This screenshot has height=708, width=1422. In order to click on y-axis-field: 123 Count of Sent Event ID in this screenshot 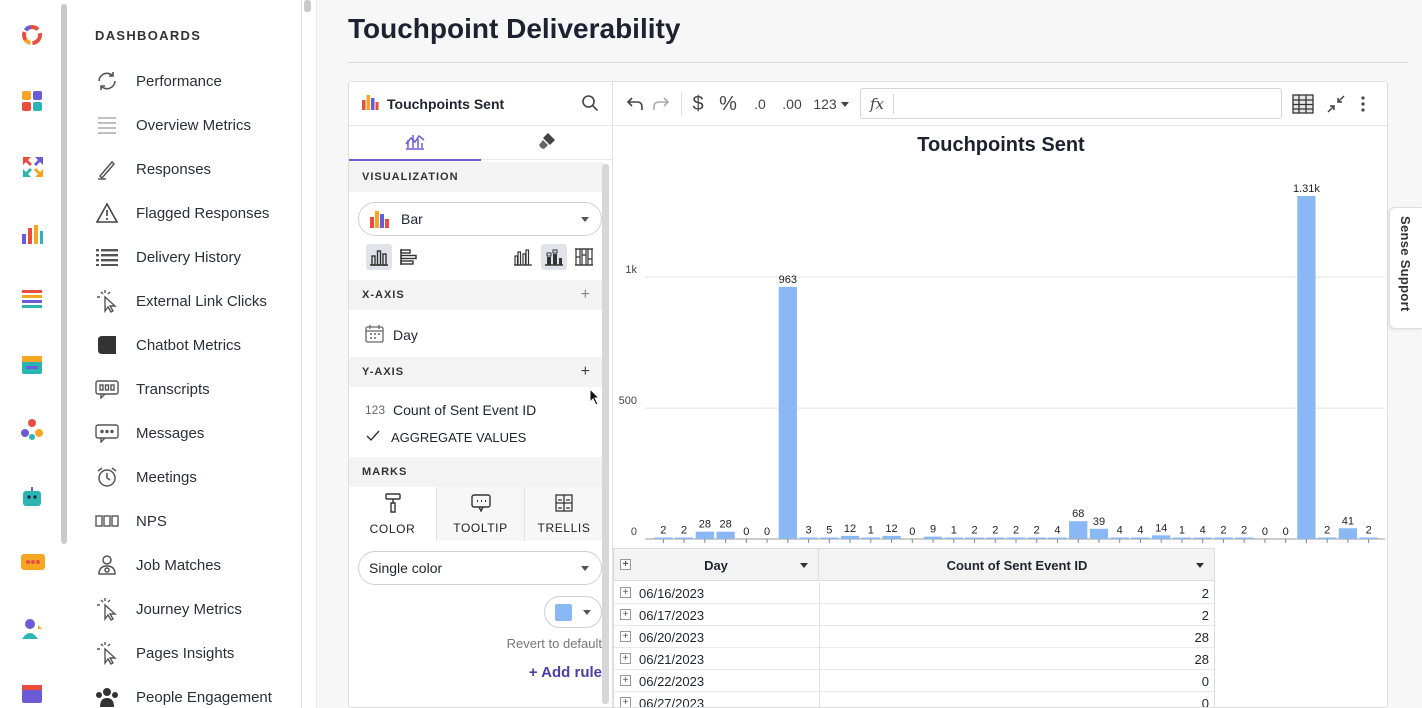, I will do `click(450, 410)`.